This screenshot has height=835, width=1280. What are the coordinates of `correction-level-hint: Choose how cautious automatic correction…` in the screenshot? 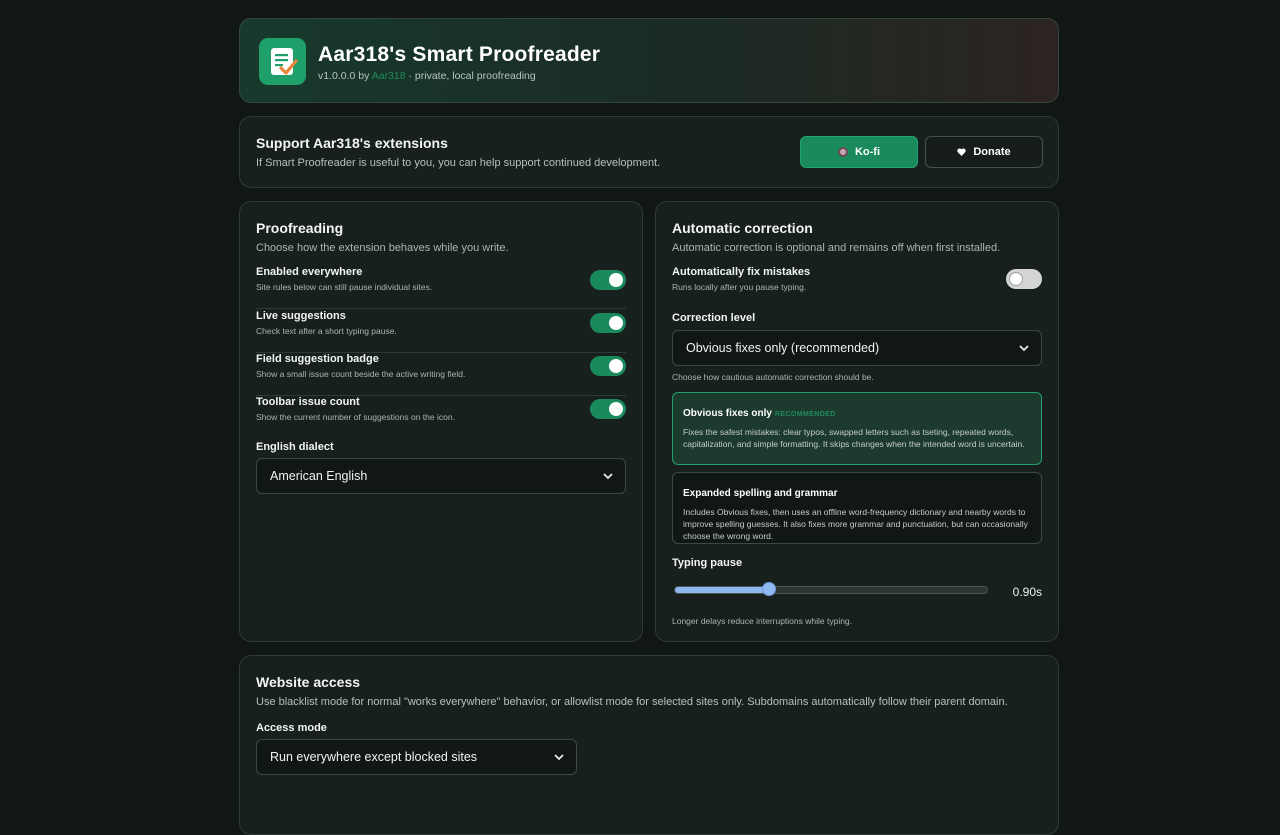 It's located at (773, 377).